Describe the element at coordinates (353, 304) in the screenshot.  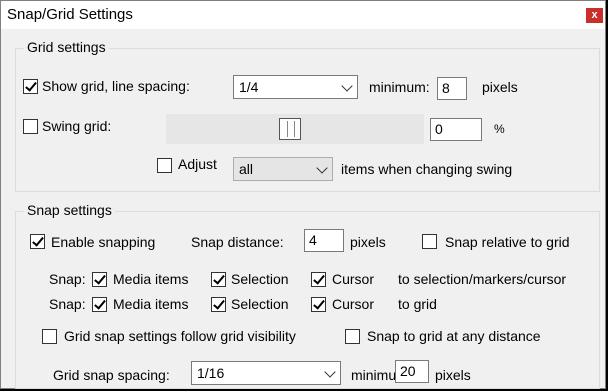
I see `snap-row2-cursor-label: Cursor` at that location.